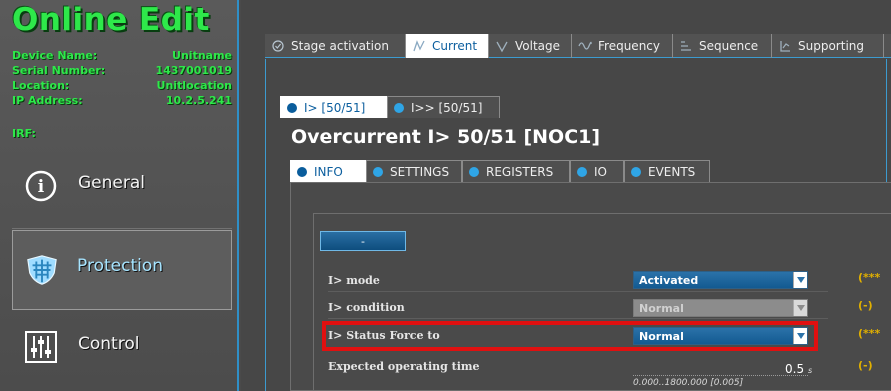 The width and height of the screenshot is (891, 391). I want to click on tab-registers: REGISTERS, so click(516, 171).